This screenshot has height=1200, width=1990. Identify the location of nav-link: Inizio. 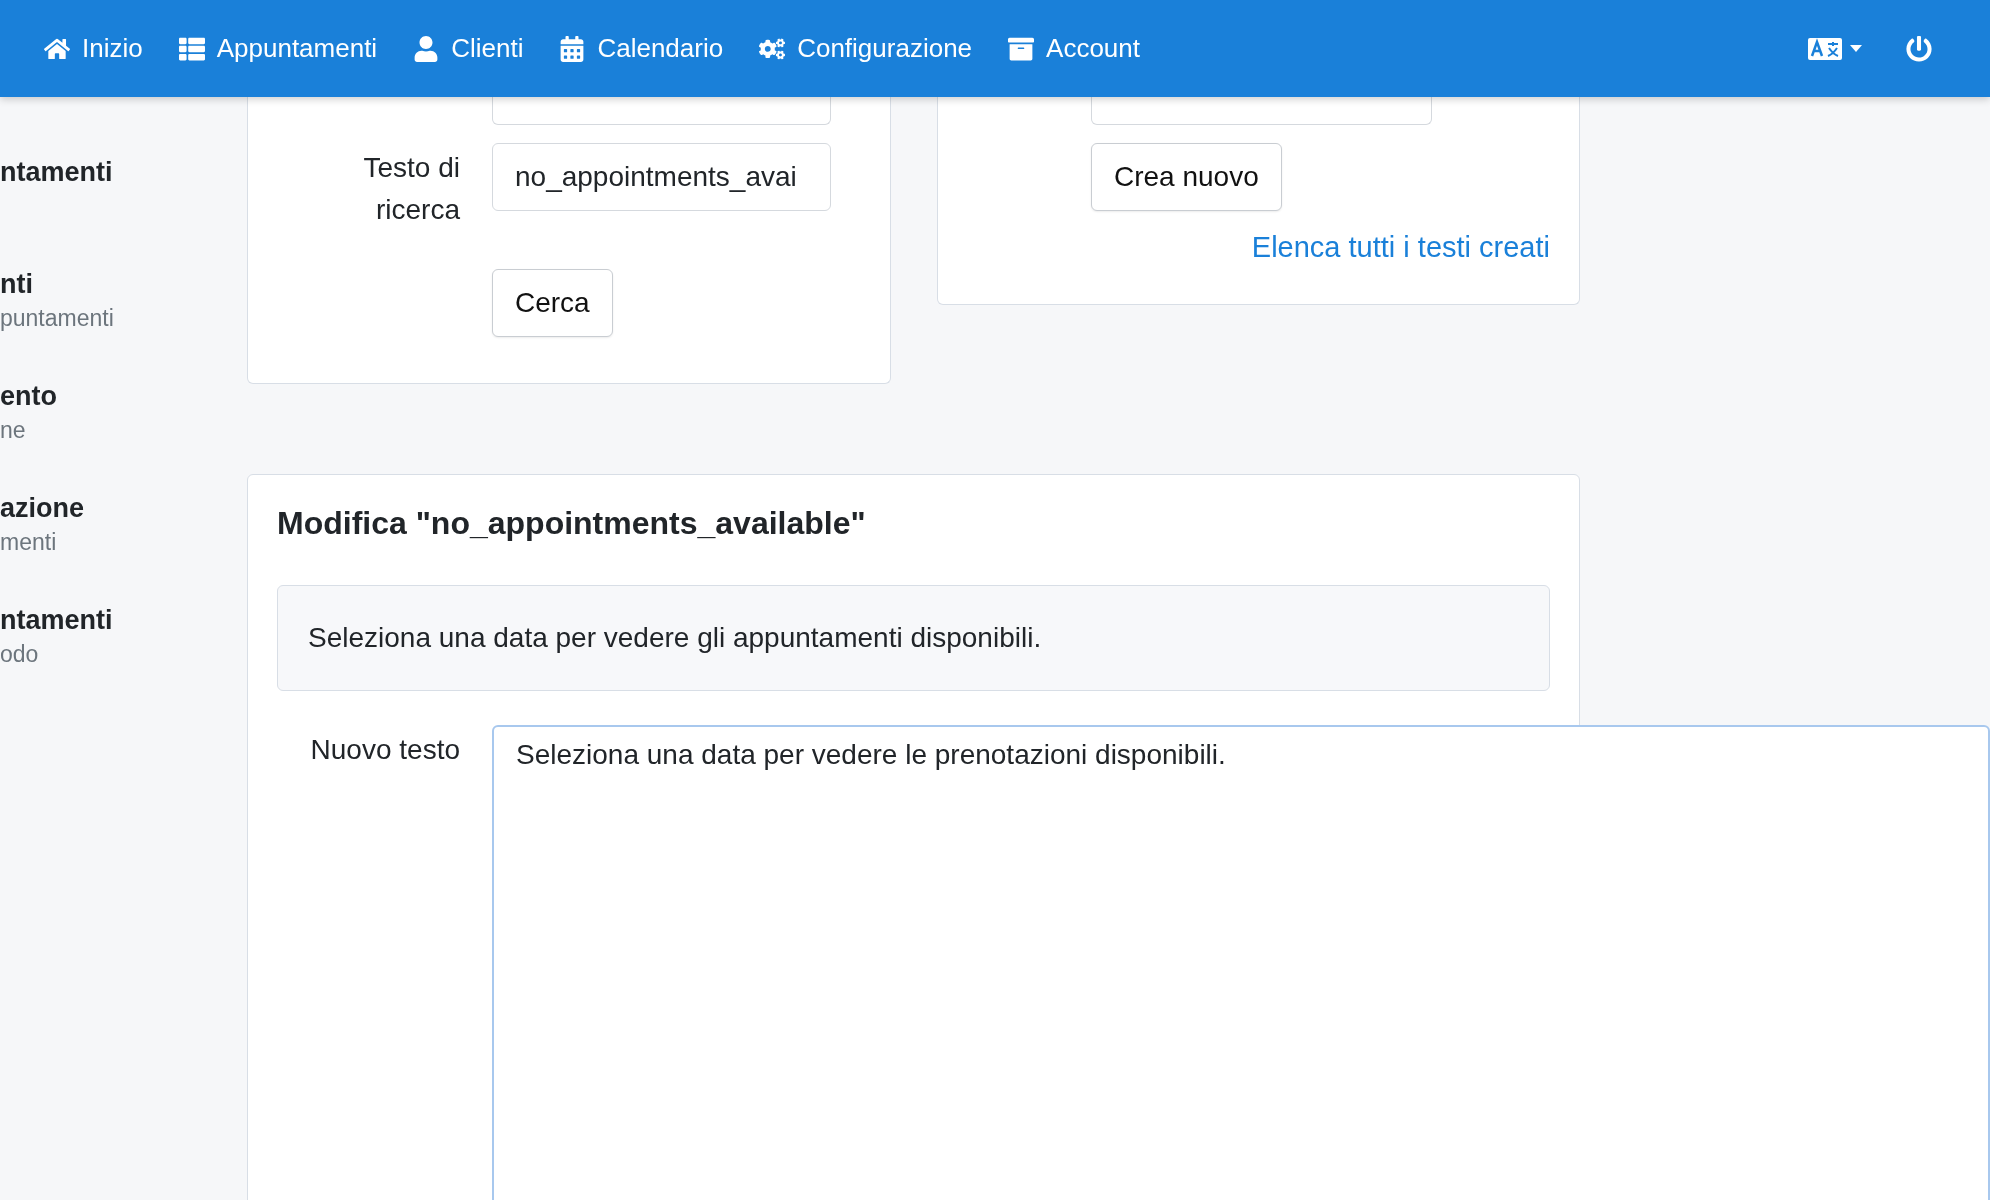
(93, 48).